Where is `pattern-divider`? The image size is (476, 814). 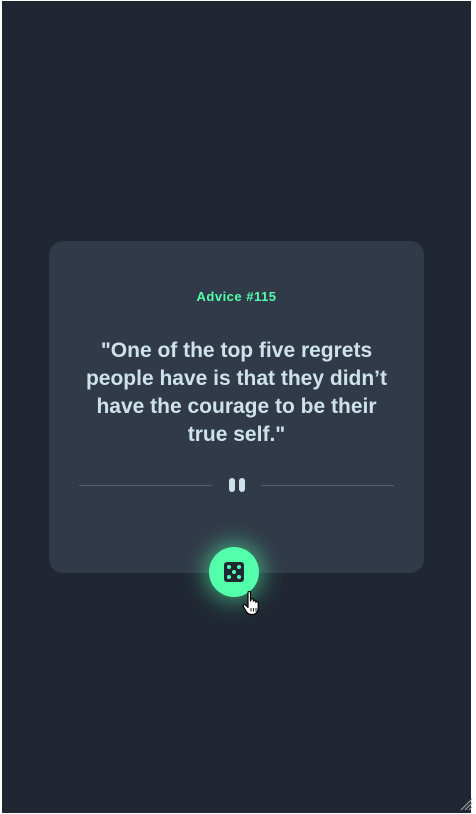 pattern-divider is located at coordinates (236, 485).